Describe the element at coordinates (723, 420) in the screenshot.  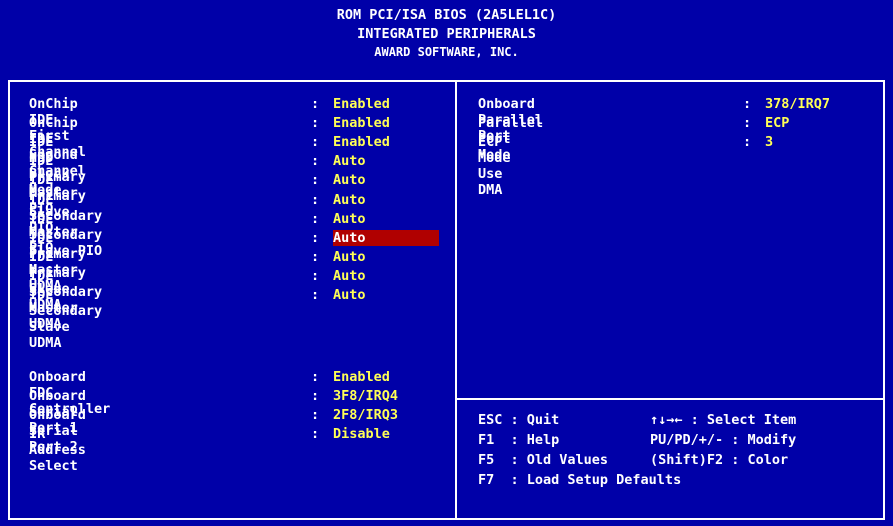
I see `help-select-item: ↑↓→← : Select Item` at that location.